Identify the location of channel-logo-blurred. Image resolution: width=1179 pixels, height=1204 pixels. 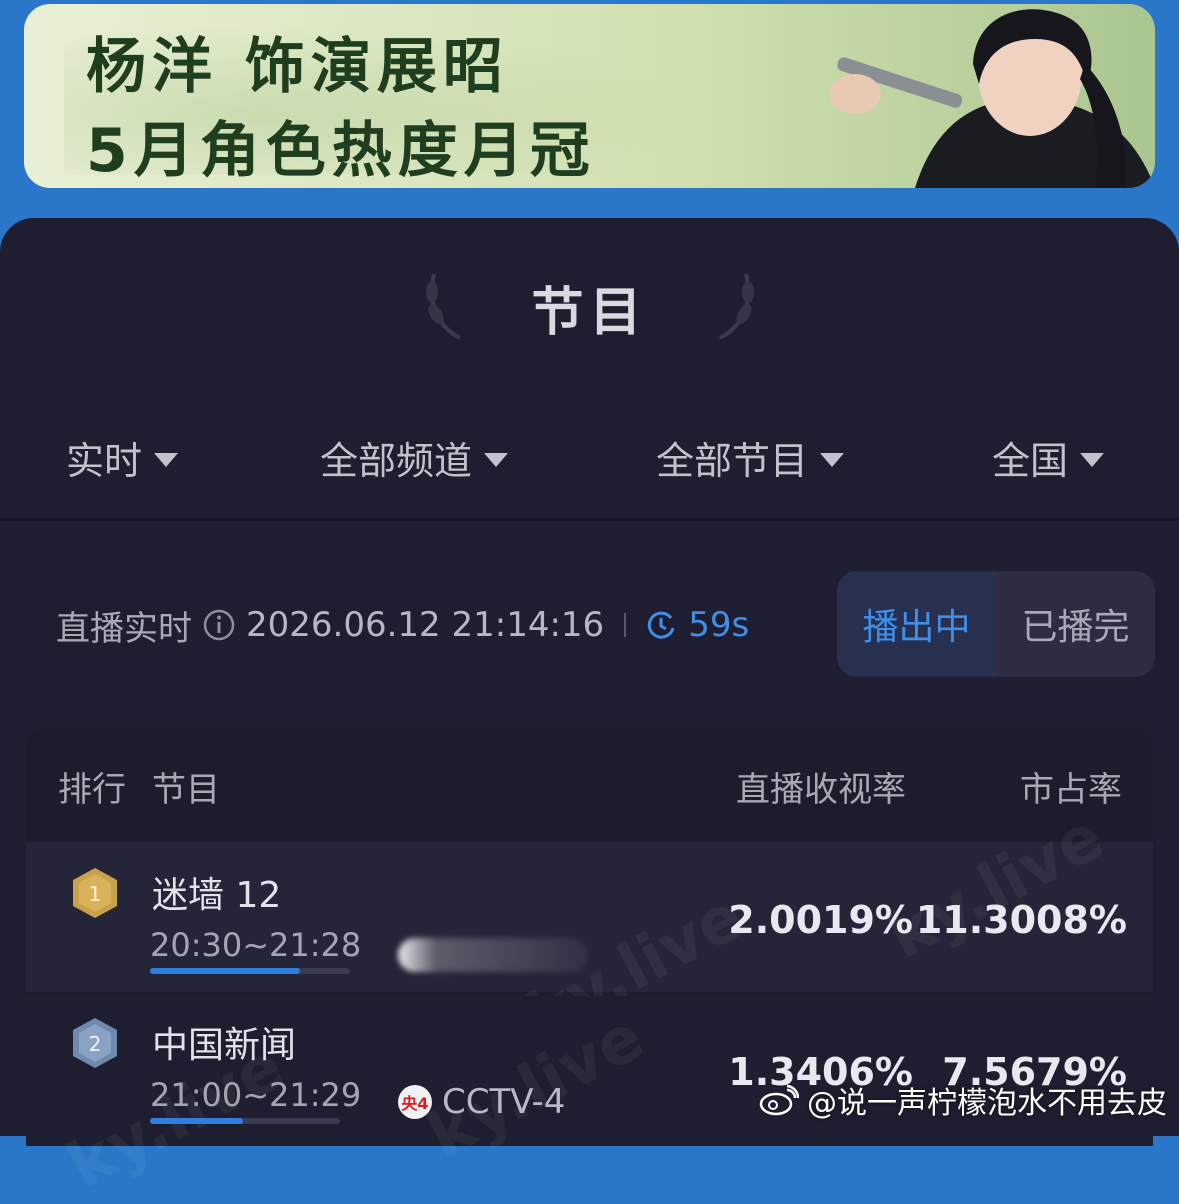
(493, 955).